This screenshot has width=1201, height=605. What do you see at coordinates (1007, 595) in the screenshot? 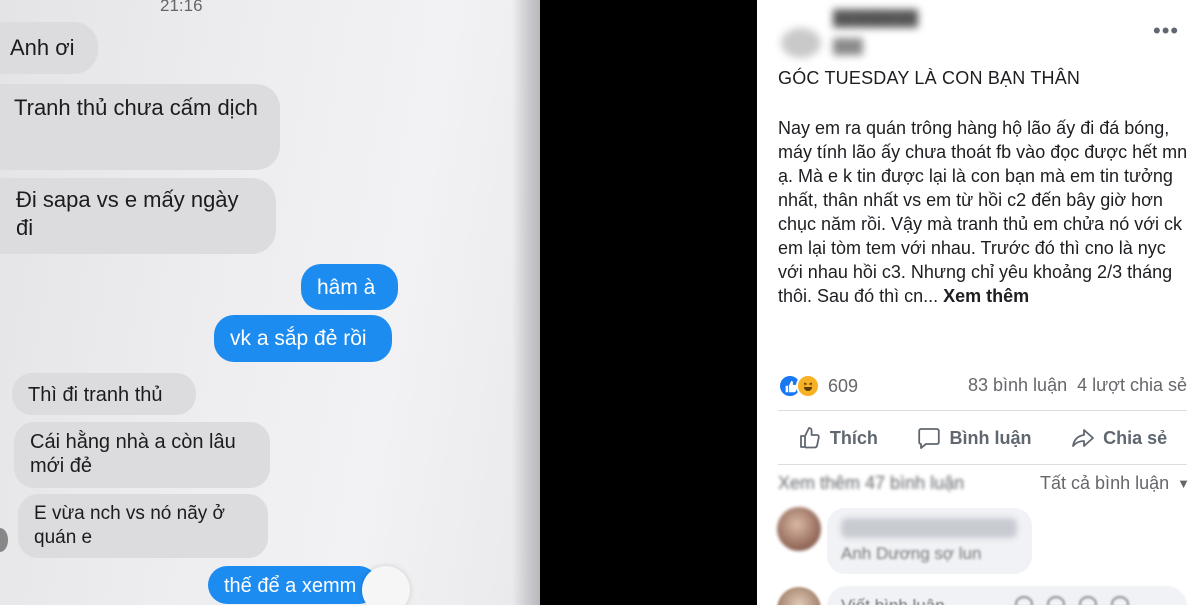
I see `comment-input` at bounding box center [1007, 595].